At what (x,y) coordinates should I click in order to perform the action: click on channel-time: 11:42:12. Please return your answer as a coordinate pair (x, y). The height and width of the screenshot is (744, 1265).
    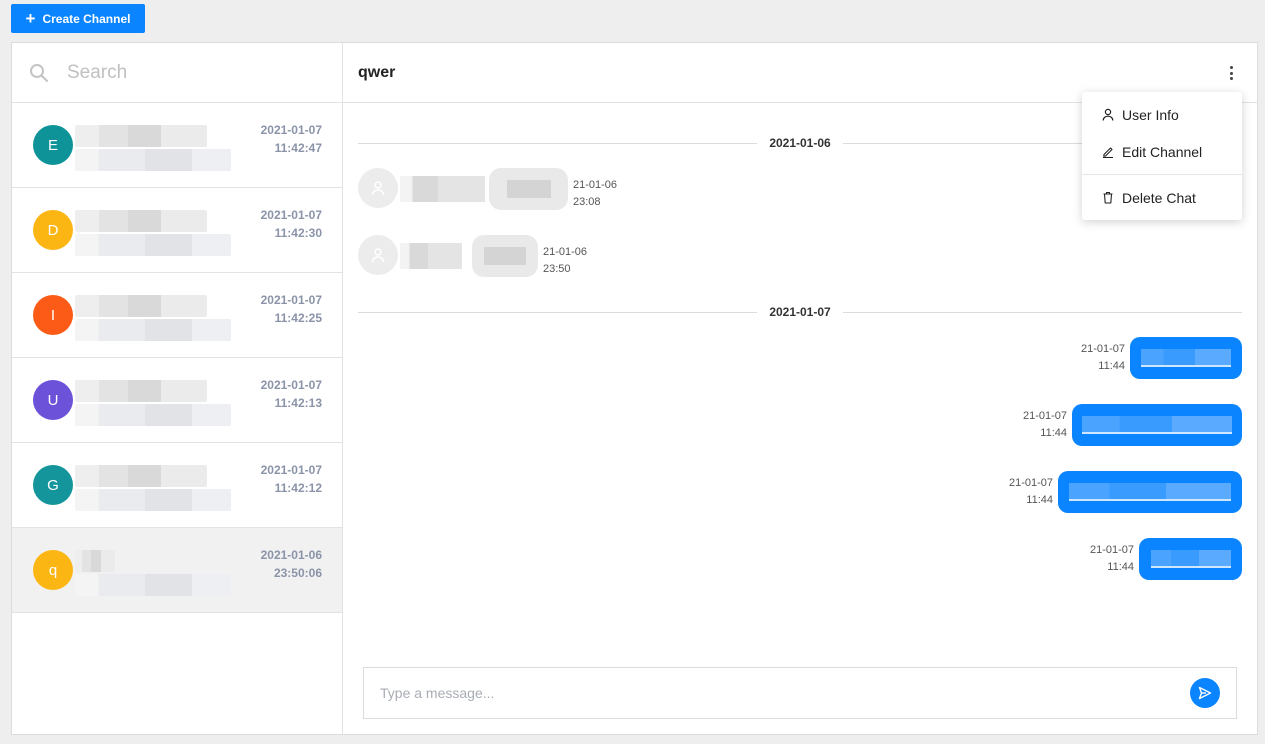
    Looking at the image, I should click on (298, 488).